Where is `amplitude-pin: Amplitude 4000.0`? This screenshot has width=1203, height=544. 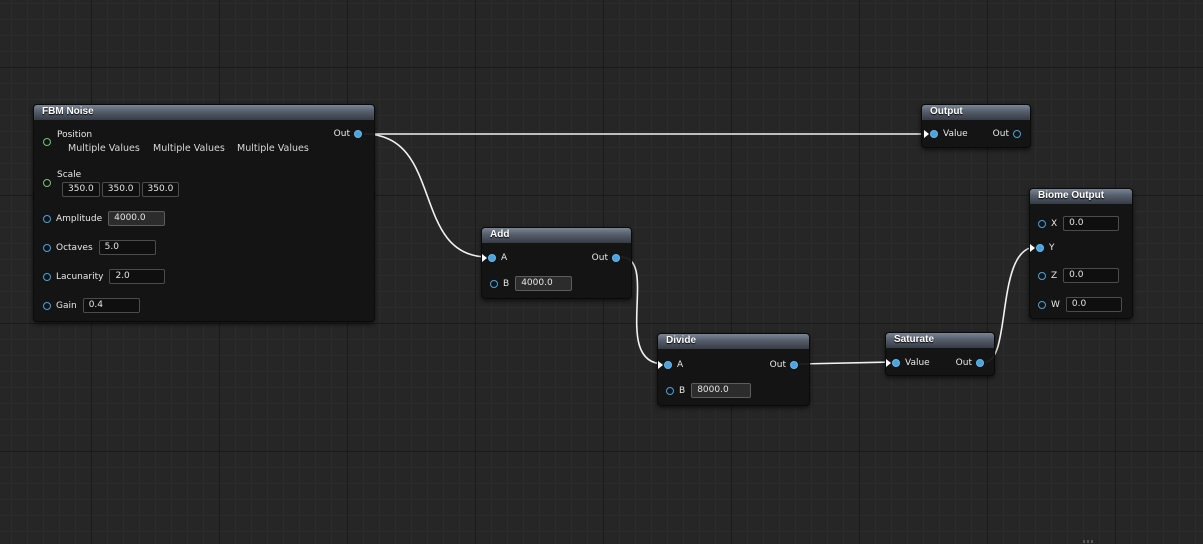
amplitude-pin: Amplitude 4000.0 is located at coordinates (104, 218).